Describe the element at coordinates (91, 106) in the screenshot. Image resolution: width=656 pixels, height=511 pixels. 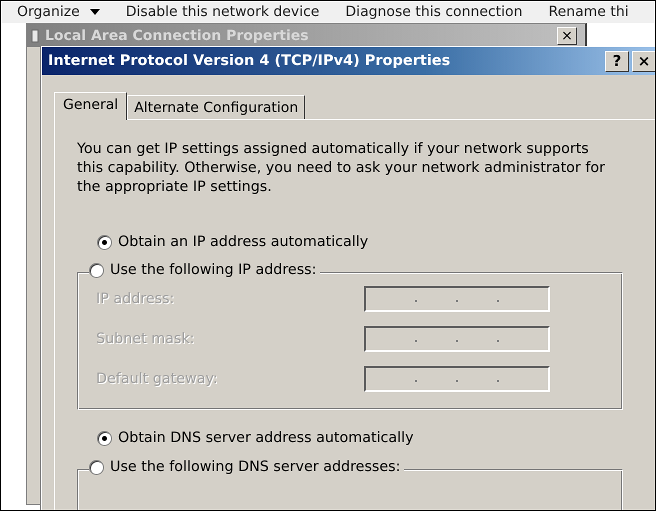
I see `tab: General` at that location.